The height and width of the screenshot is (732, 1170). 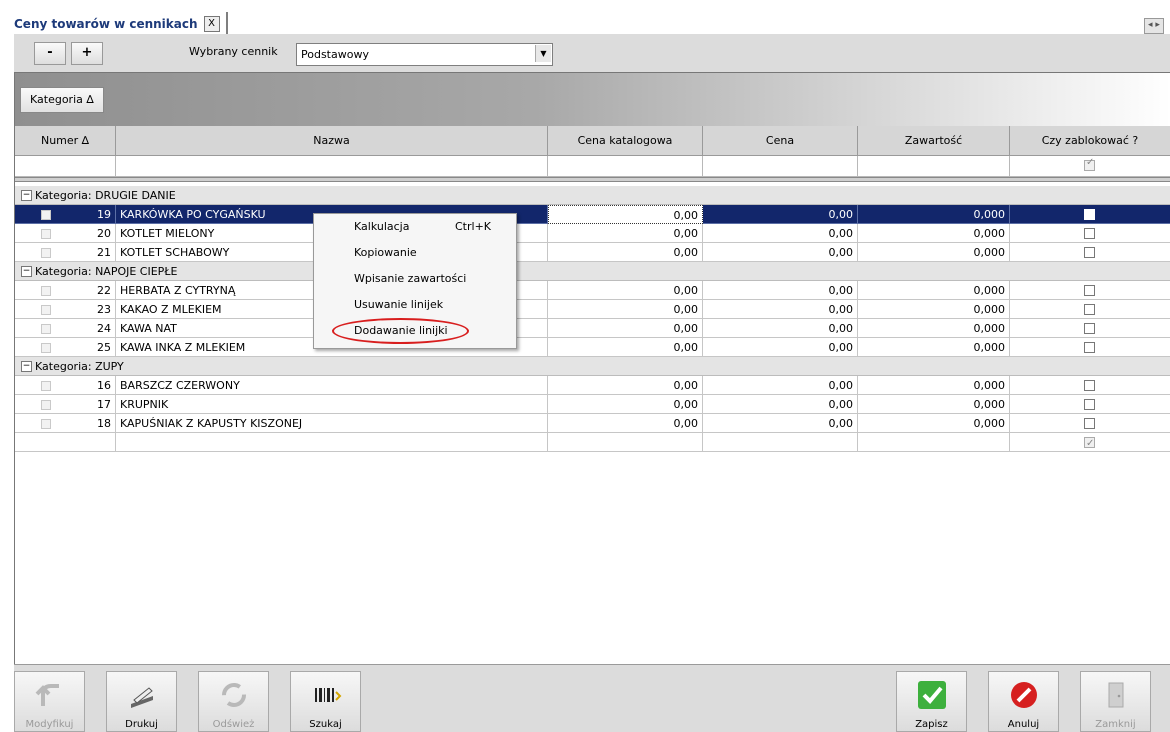 I want to click on menu-item-kopiowanie: Kopiowanie, so click(x=415, y=253).